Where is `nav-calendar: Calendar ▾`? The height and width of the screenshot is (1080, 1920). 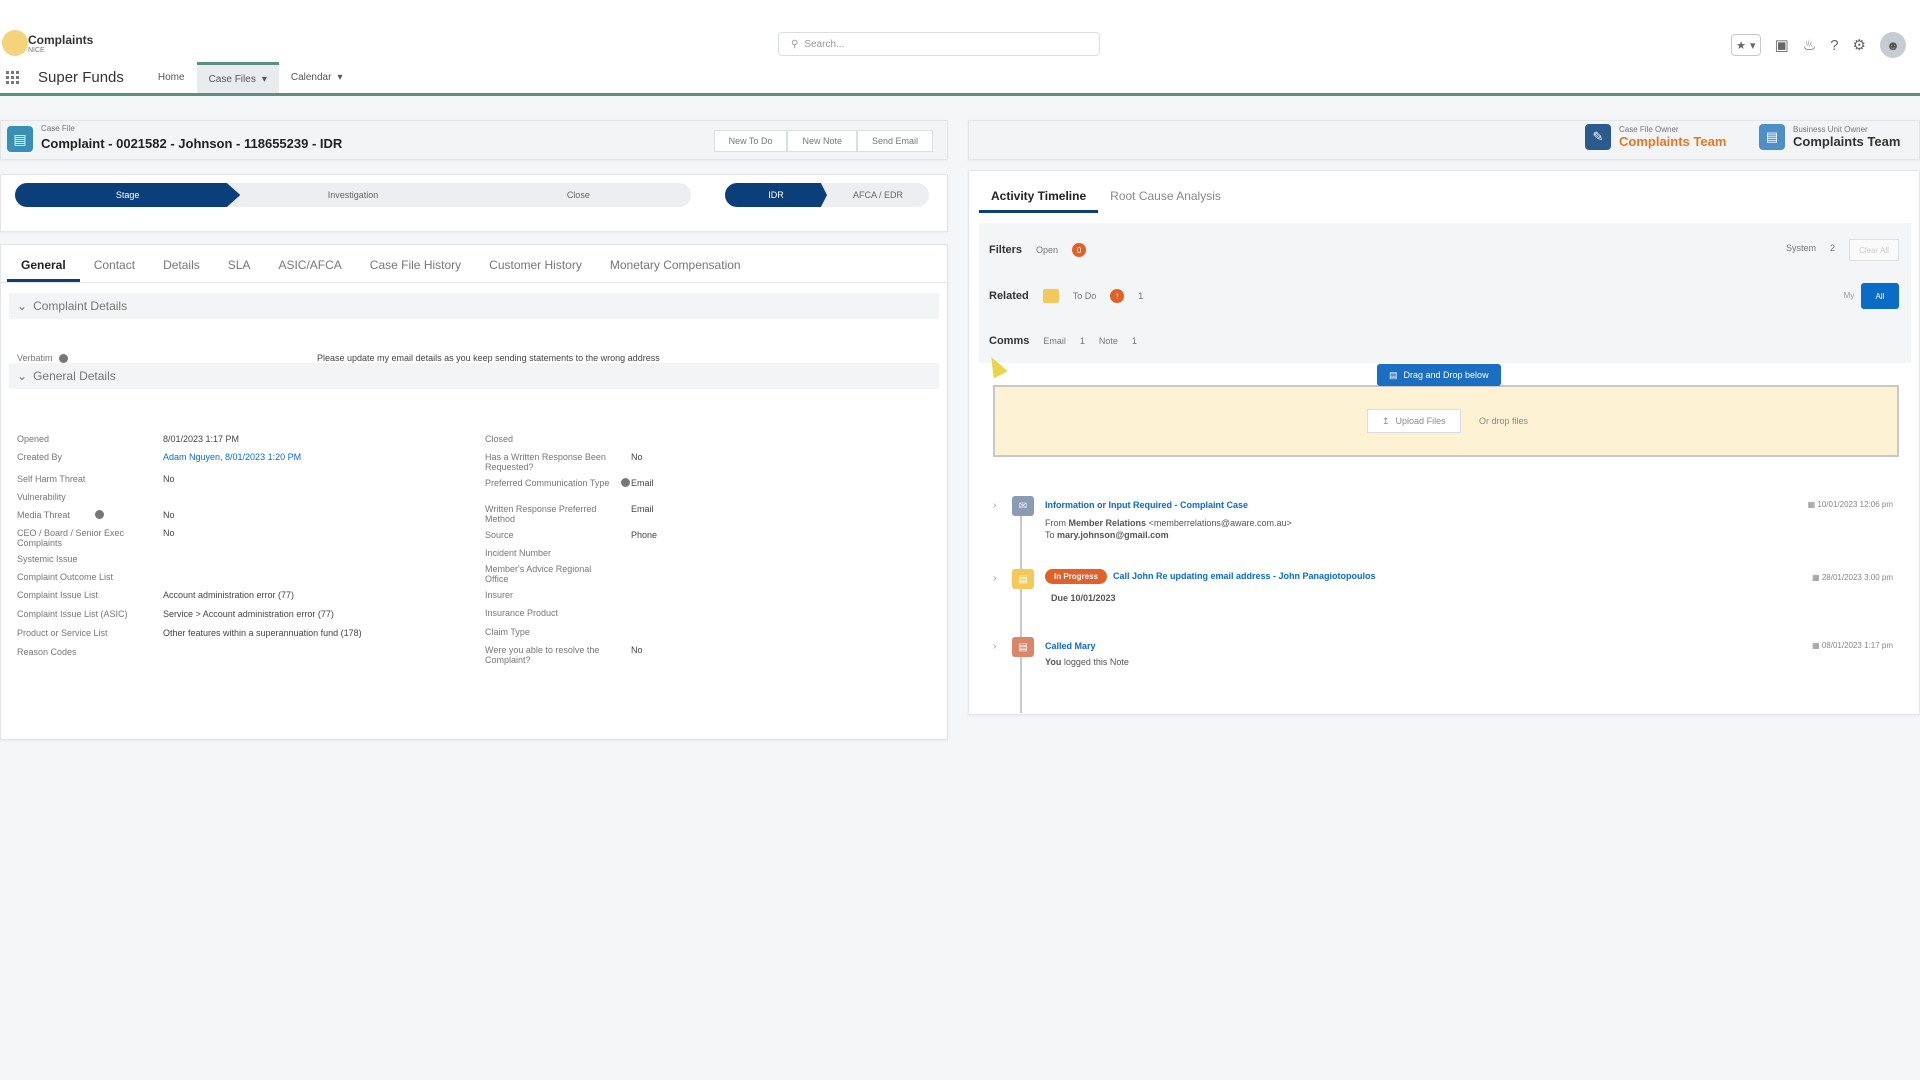
nav-calendar: Calendar ▾ is located at coordinates (317, 77).